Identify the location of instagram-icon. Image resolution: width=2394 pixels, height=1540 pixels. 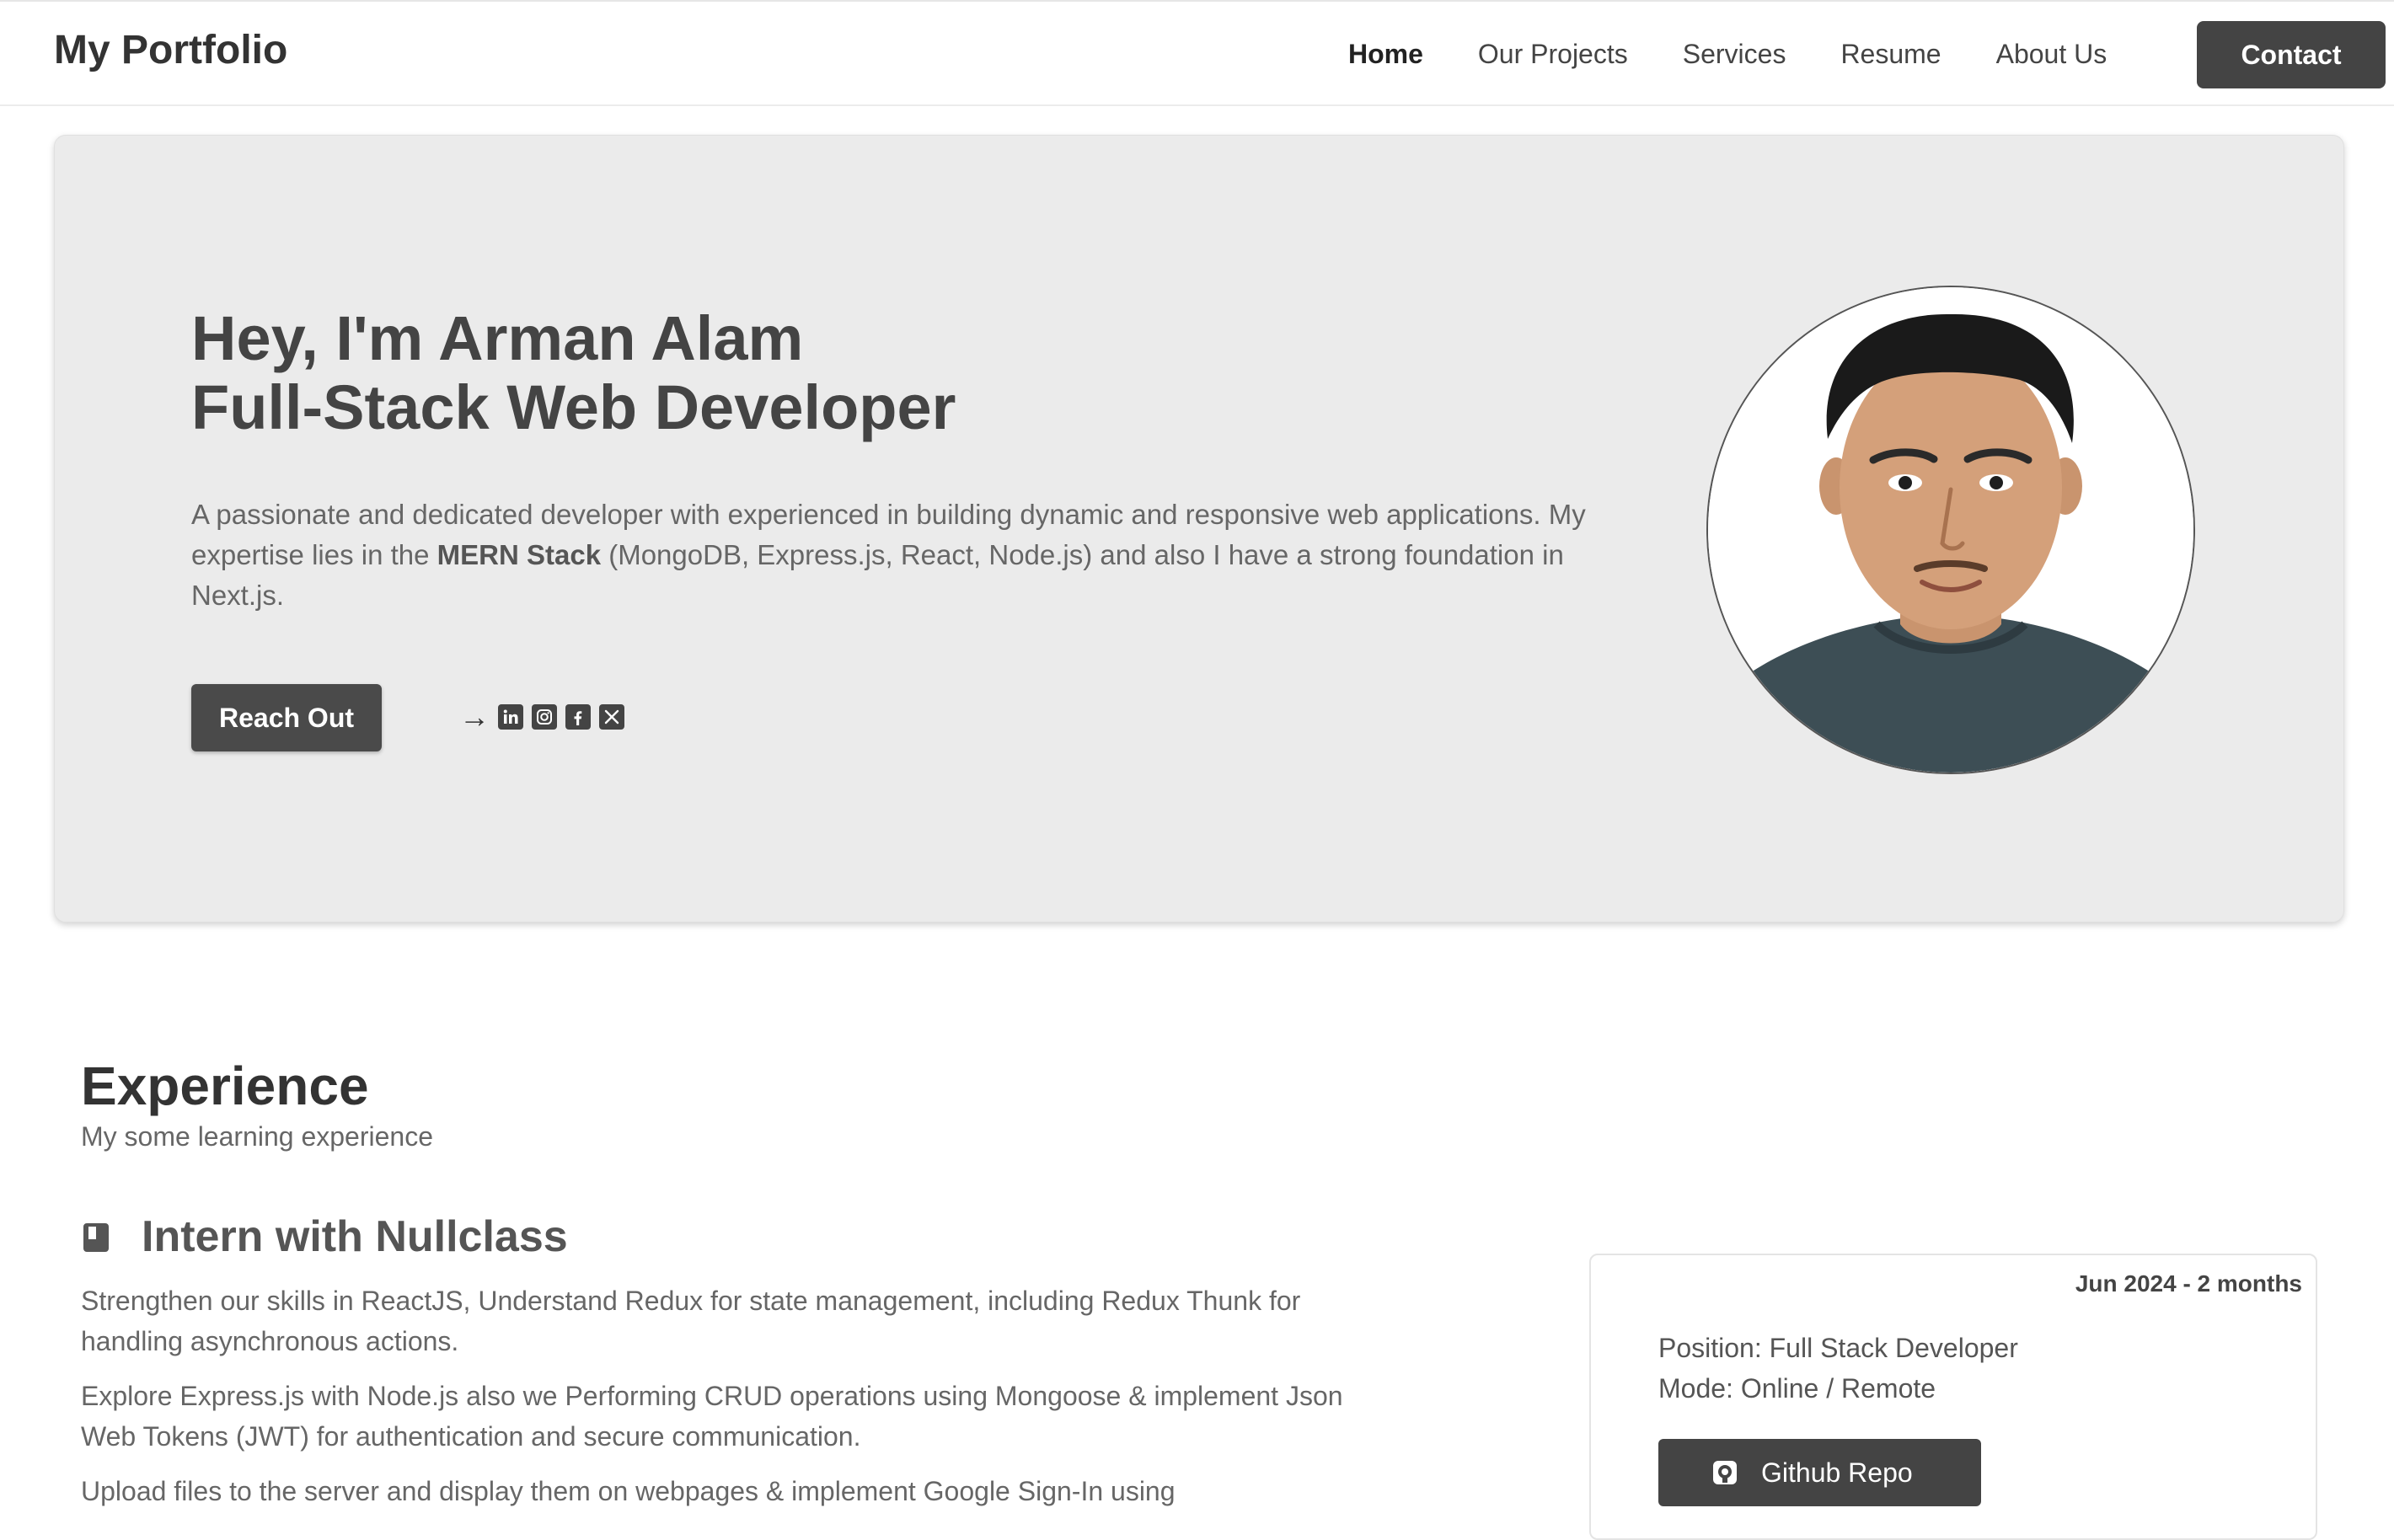
(545, 717).